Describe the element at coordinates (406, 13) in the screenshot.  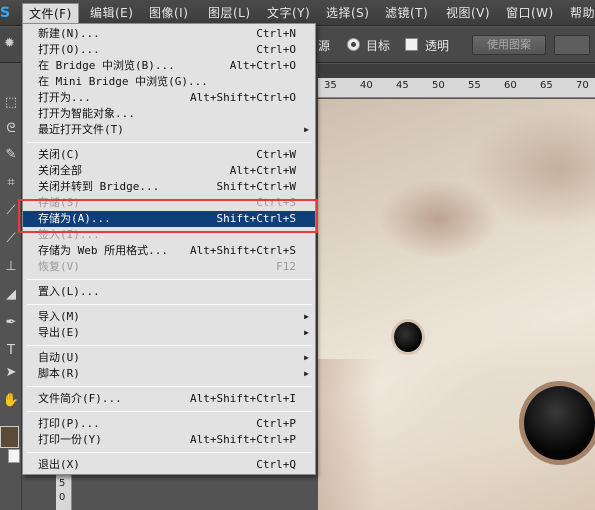
I see `menu-filter: 滤镜(T)` at that location.